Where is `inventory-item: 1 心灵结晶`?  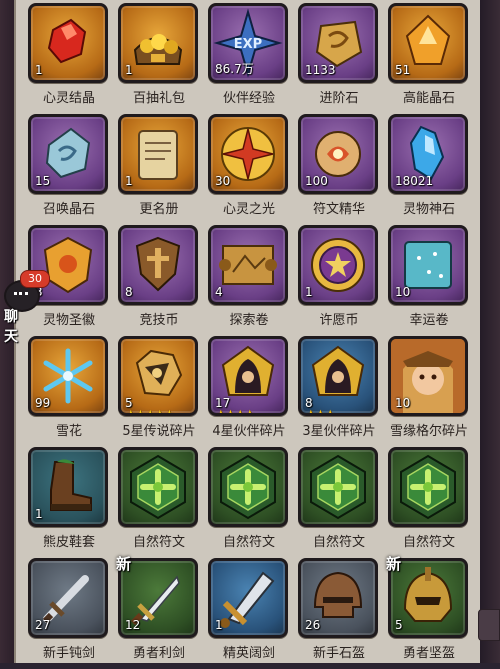 inventory-item: 1 心灵结晶 is located at coordinates (69, 58).